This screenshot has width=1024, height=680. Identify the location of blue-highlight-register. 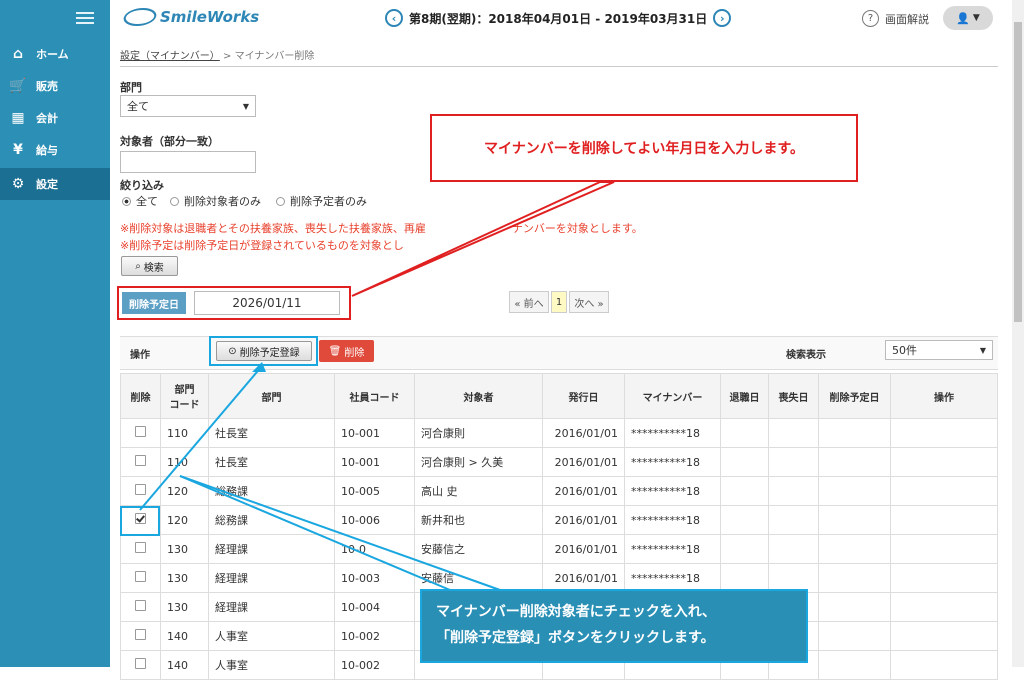
(263, 351).